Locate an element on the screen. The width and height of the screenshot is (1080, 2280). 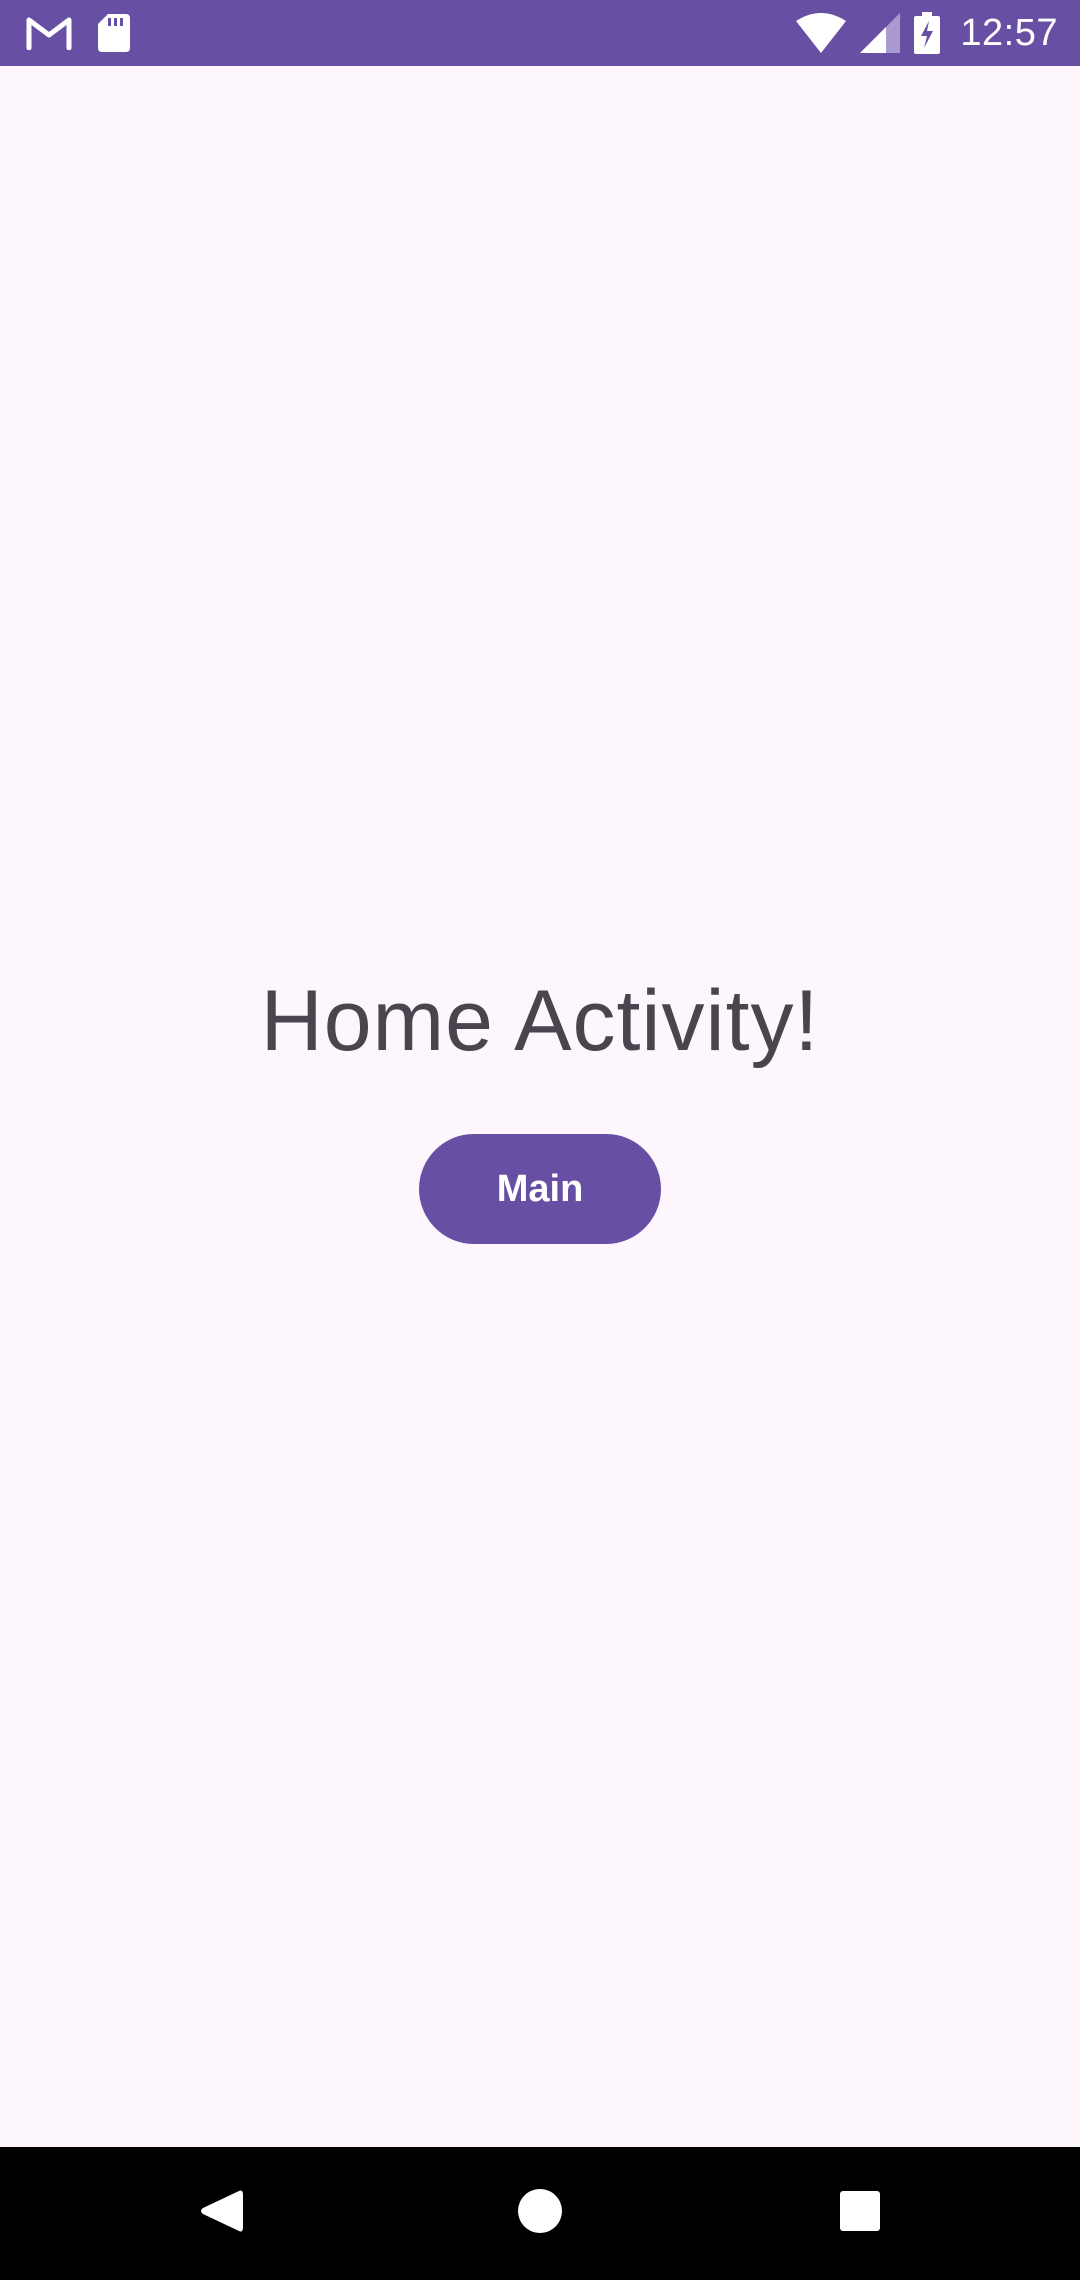
recents-button is located at coordinates (860, 2213).